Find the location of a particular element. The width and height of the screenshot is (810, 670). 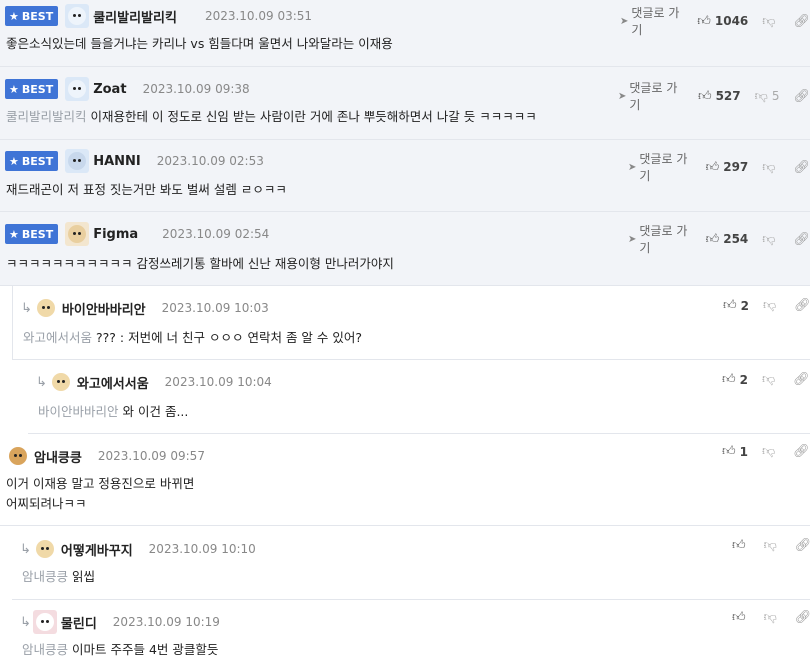

mention-nickname: 바이안바바리안 is located at coordinates (78, 411).